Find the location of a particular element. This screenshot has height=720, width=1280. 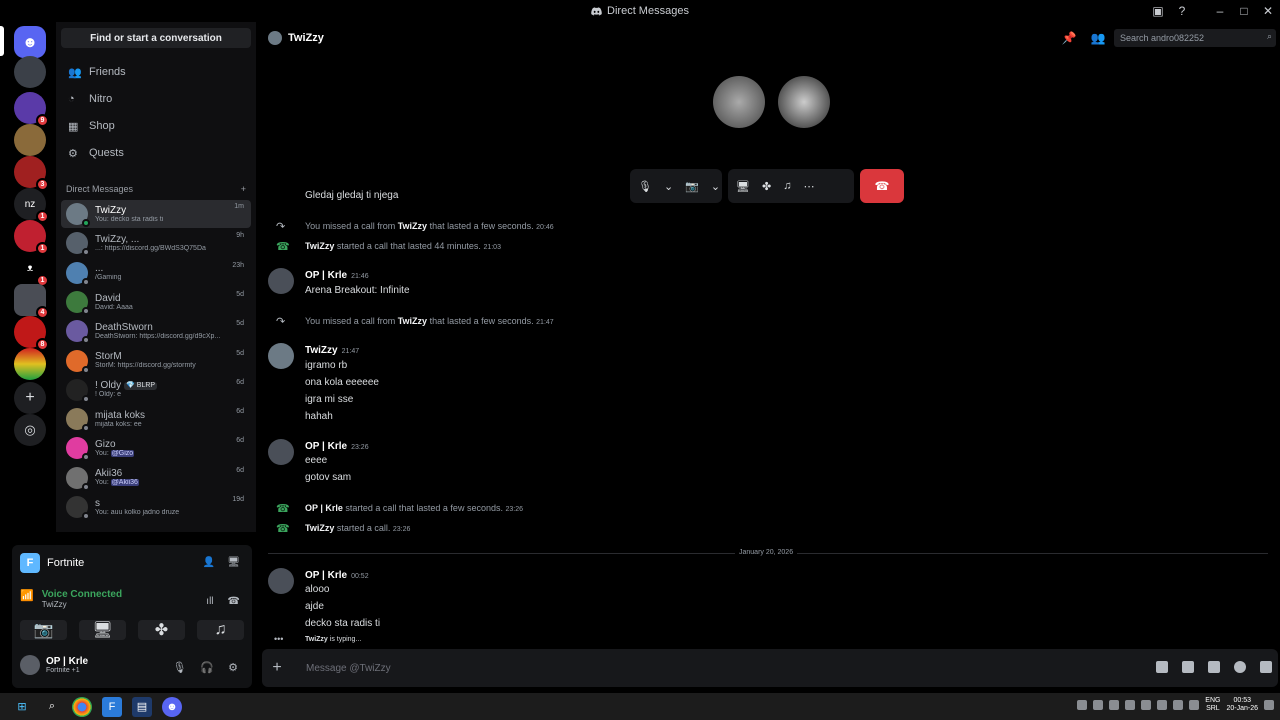

camera-off-button: 📷 is located at coordinates (43, 630).